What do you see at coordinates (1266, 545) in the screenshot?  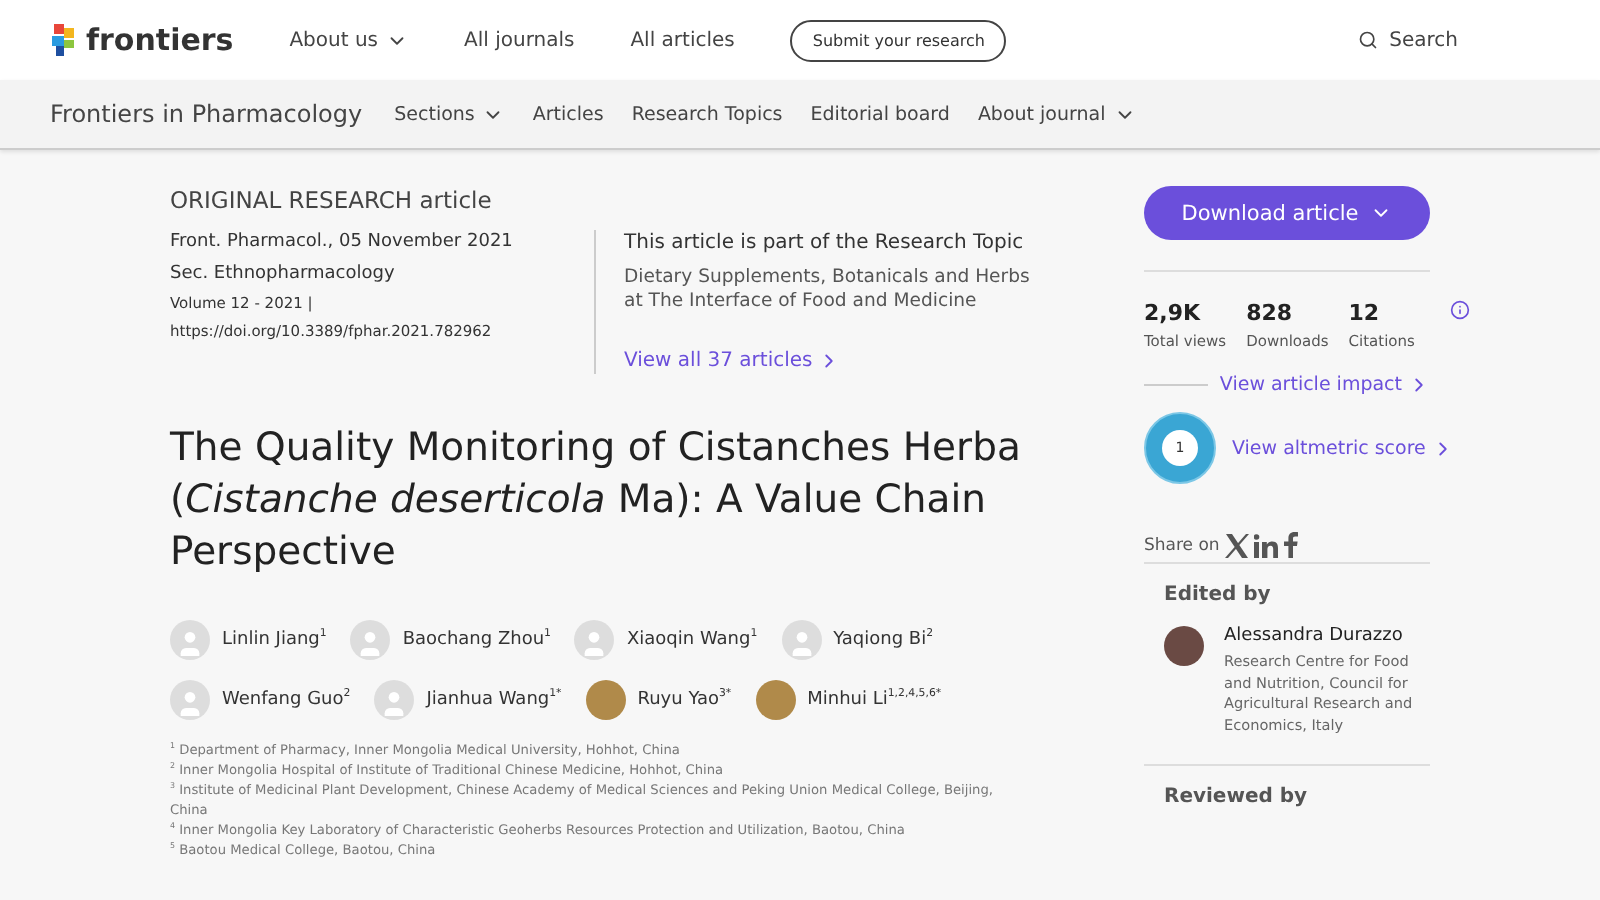 I see `linkedin-icon` at bounding box center [1266, 545].